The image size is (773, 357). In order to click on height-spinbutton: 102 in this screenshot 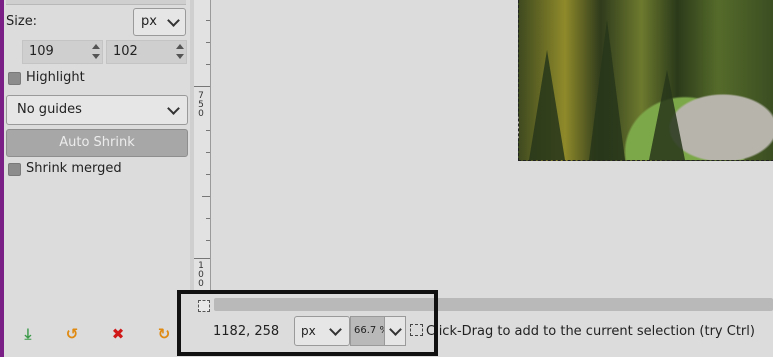, I will do `click(146, 52)`.